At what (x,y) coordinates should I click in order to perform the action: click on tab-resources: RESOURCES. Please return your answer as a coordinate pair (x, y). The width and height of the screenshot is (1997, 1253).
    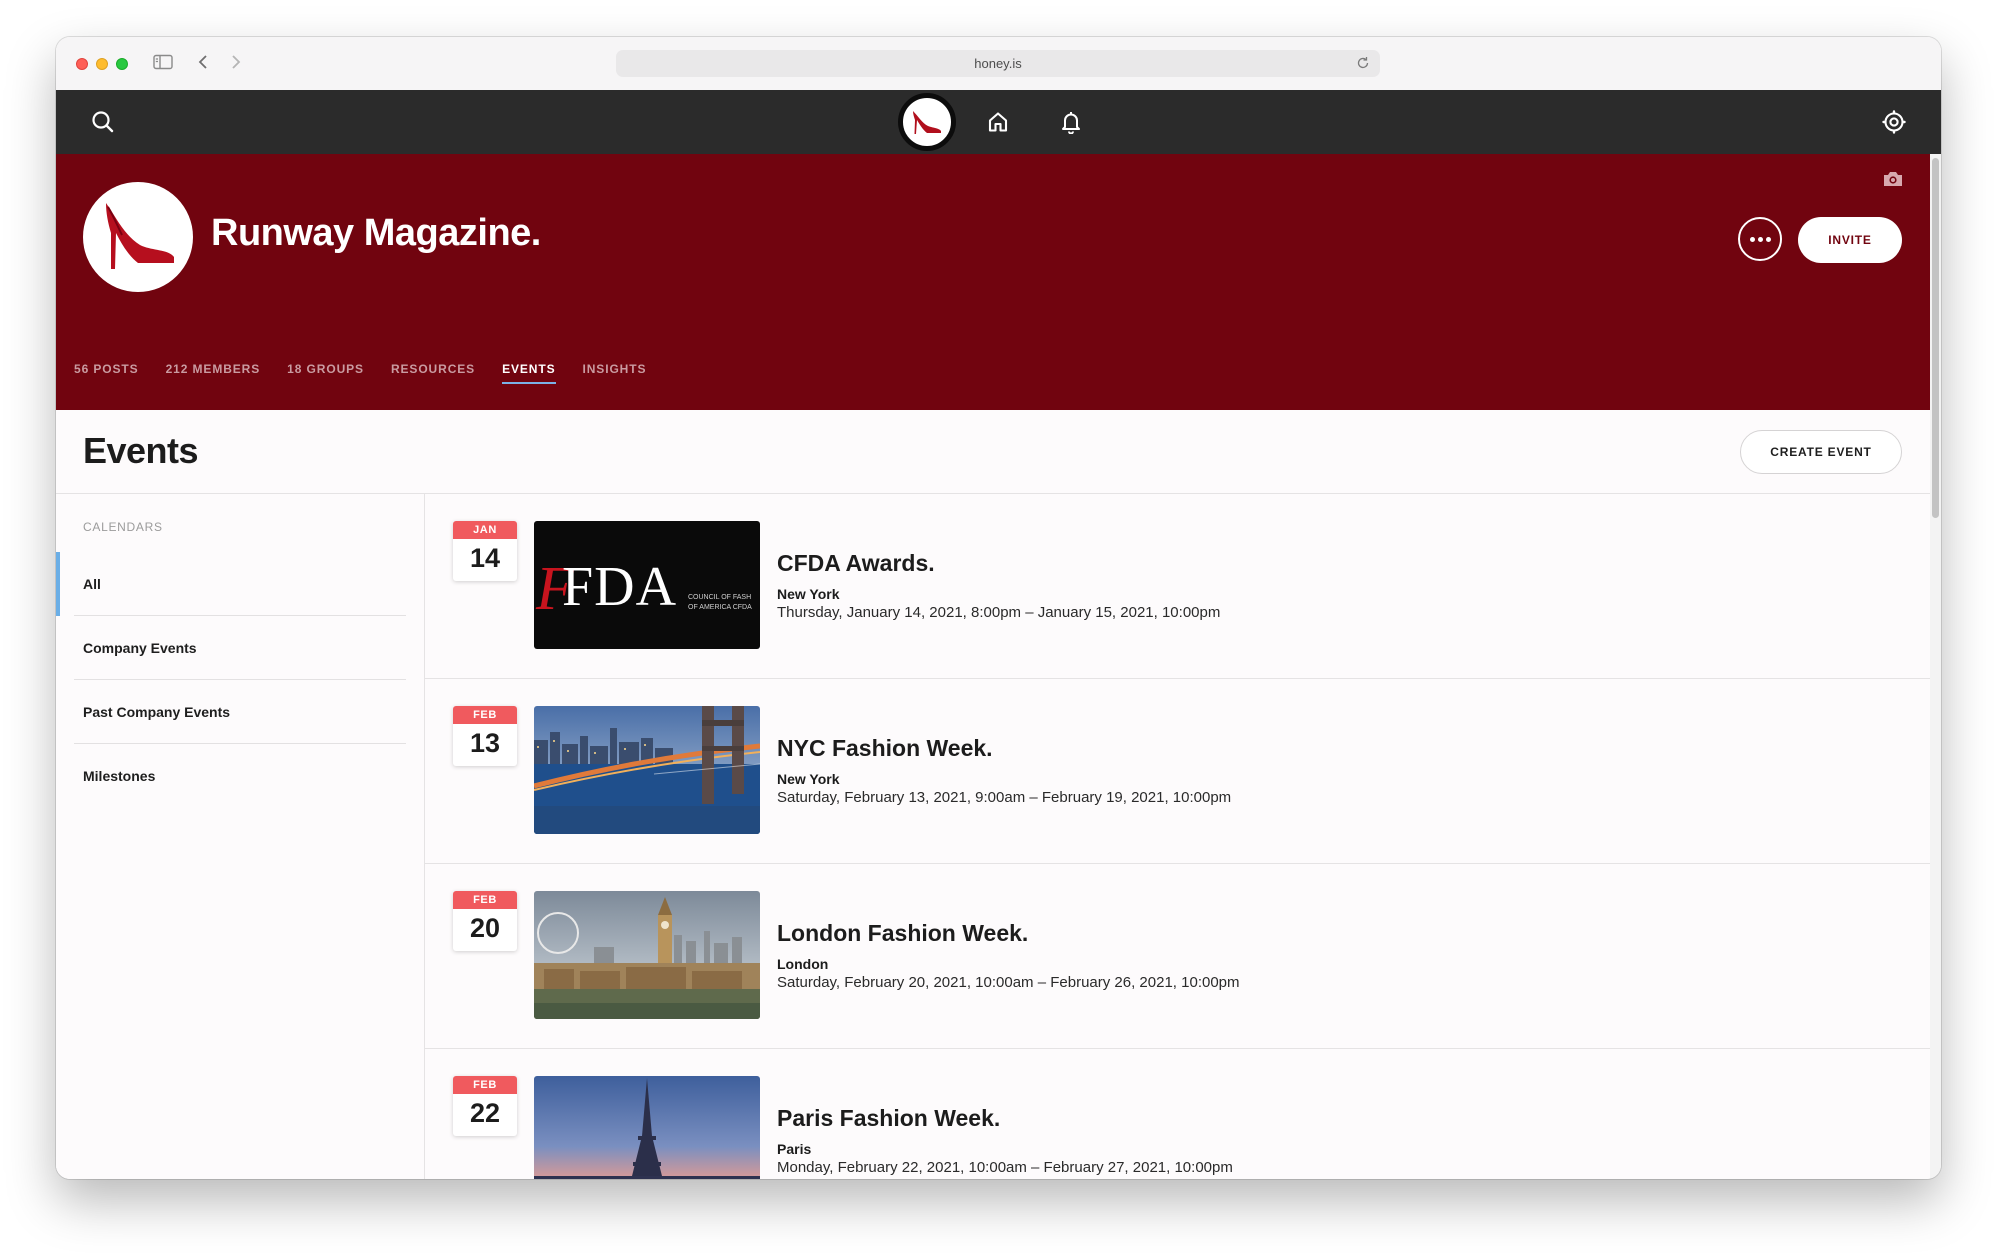
    Looking at the image, I should click on (433, 373).